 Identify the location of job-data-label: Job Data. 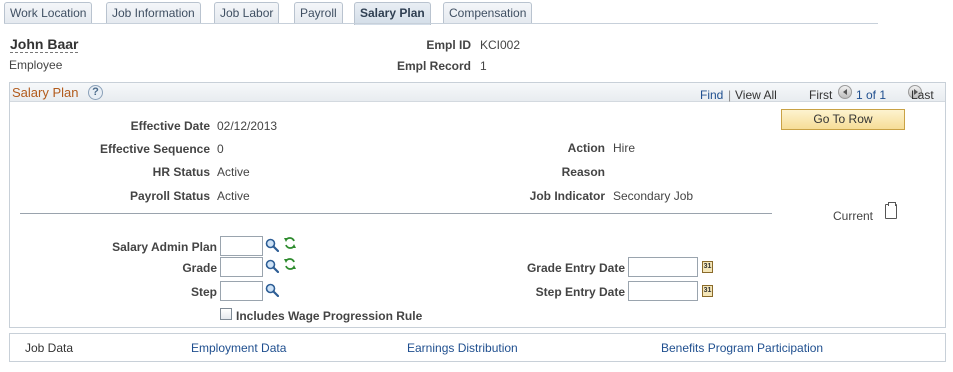
(49, 348).